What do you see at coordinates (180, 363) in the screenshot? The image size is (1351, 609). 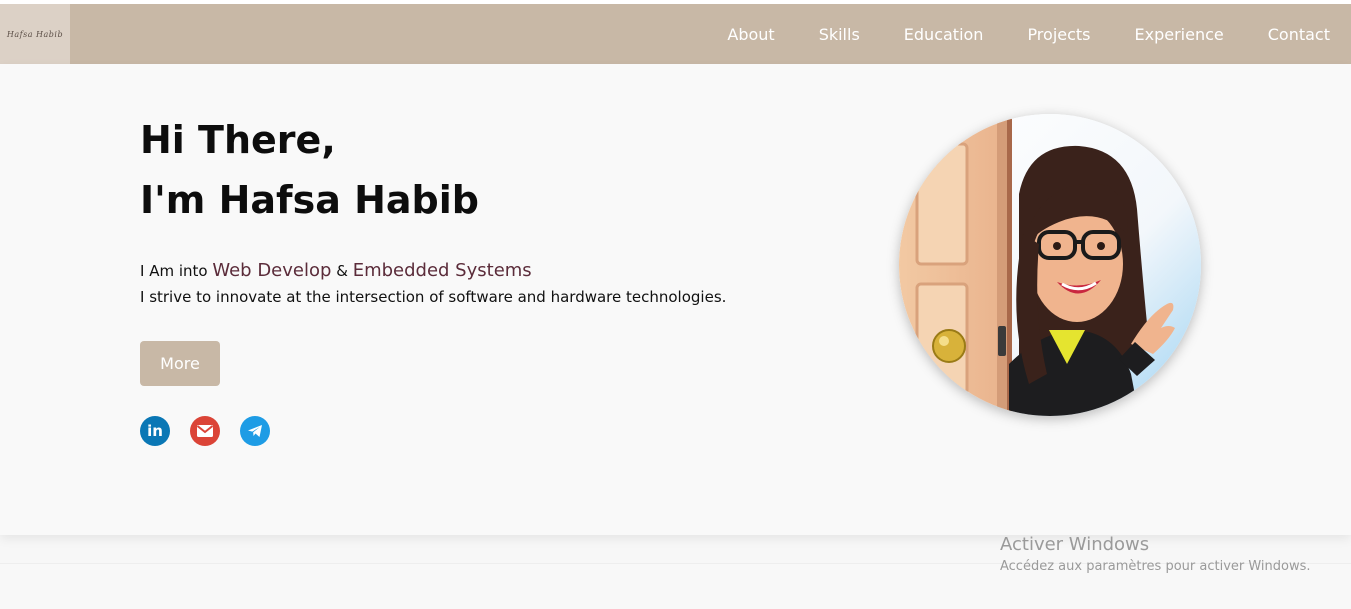 I see `more-button: More` at bounding box center [180, 363].